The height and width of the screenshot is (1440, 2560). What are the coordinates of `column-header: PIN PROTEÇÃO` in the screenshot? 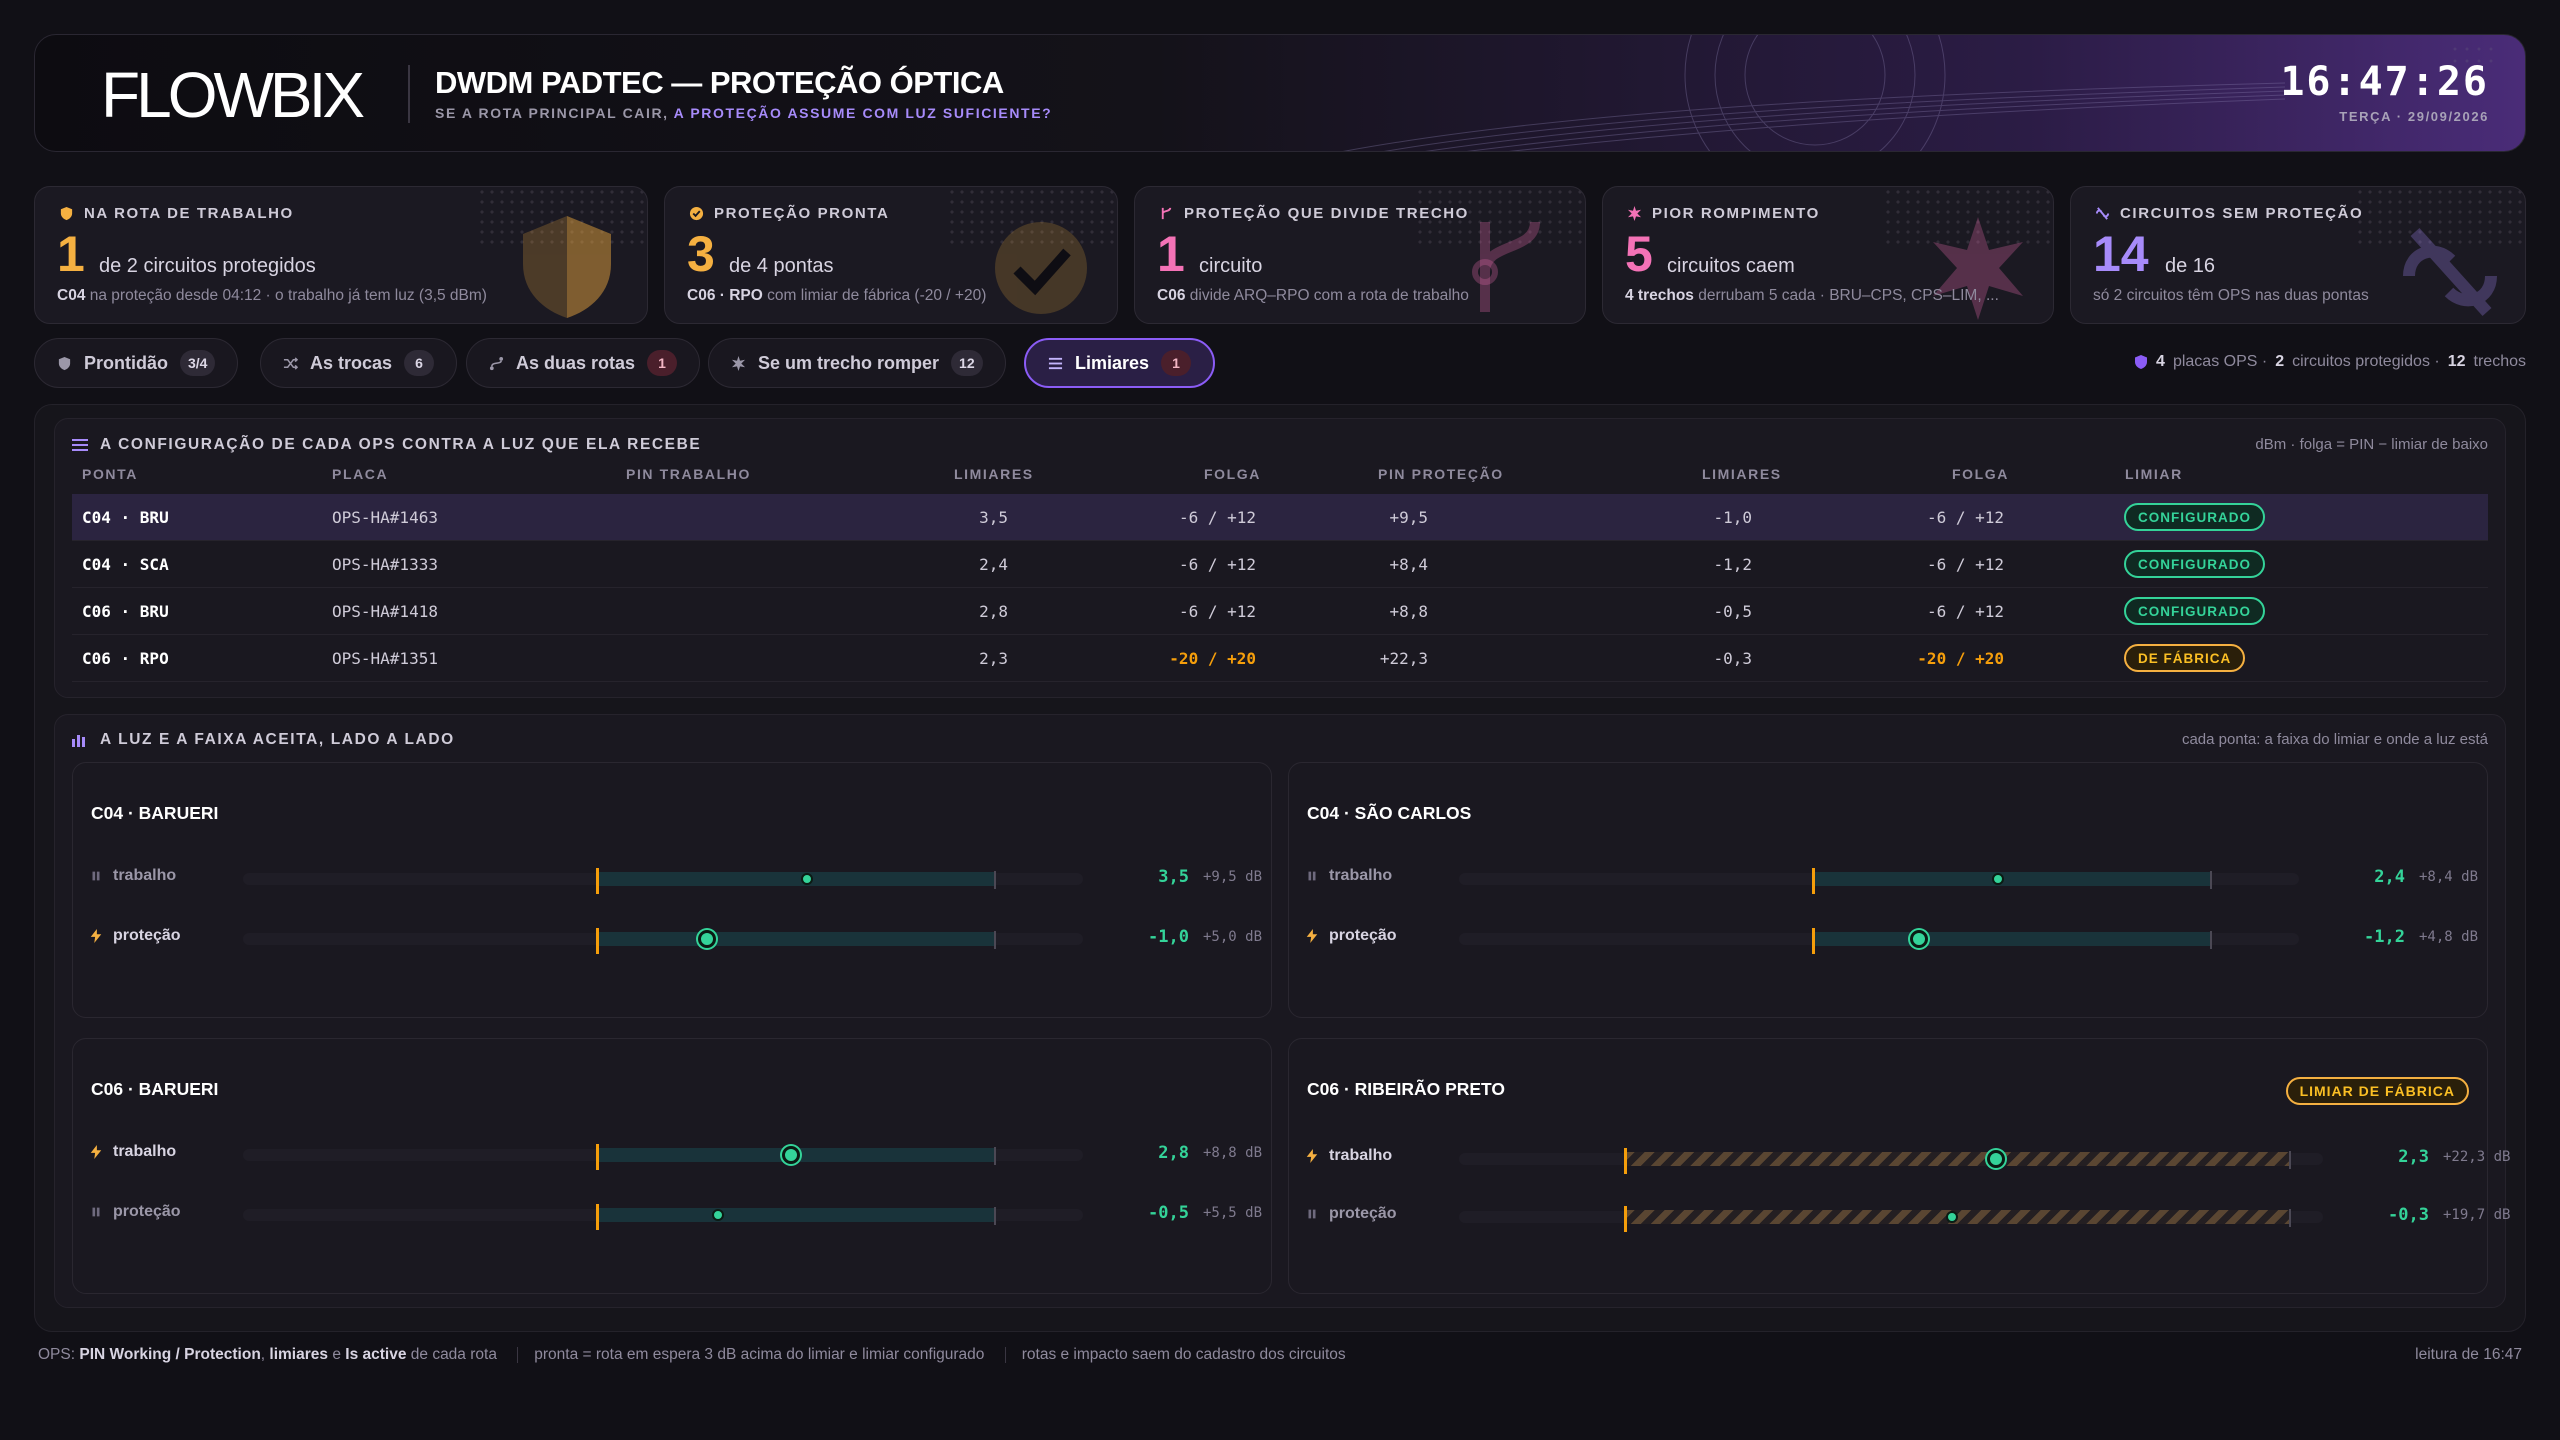 It's located at (1441, 474).